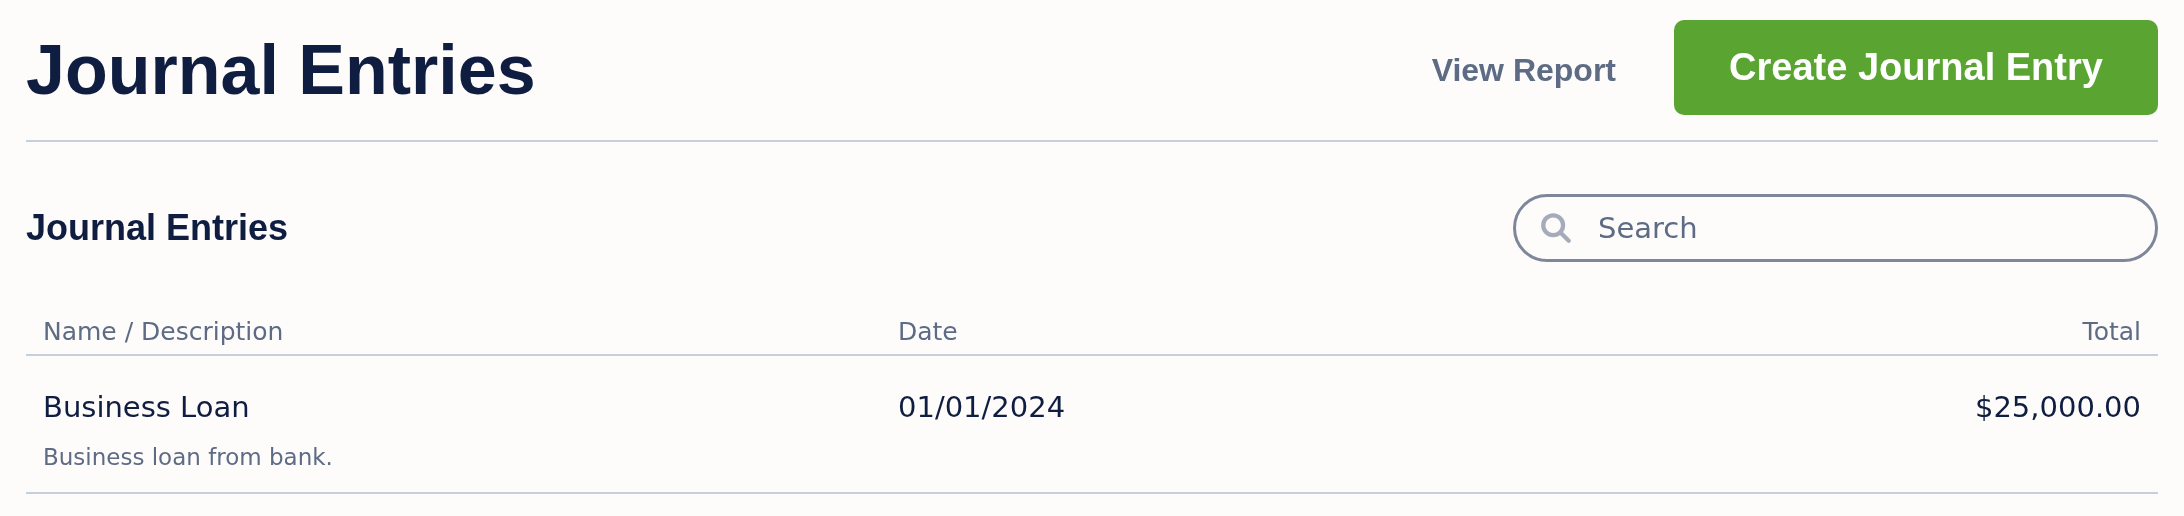 Image resolution: width=2184 pixels, height=516 pixels. Describe the element at coordinates (1556, 228) in the screenshot. I see `search-icon` at that location.